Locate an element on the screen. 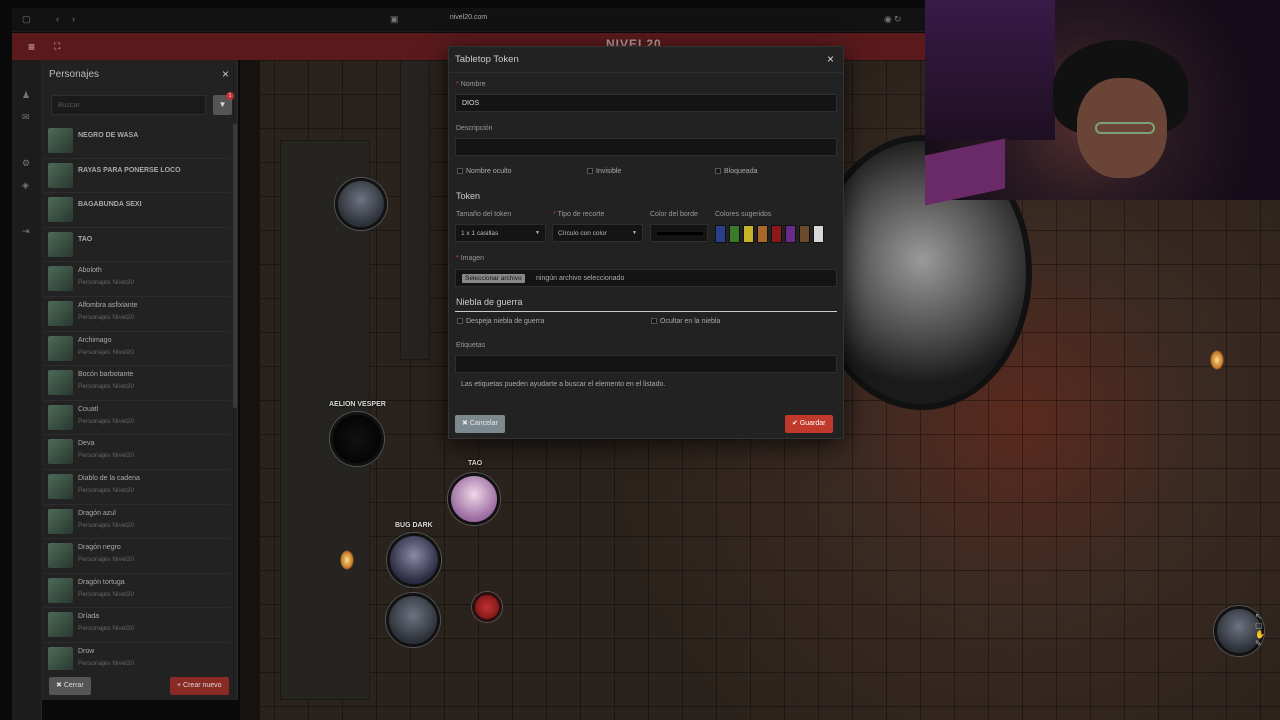  hide-in-fog-checkbox: Ocultar en la niebla is located at coordinates (685, 321).